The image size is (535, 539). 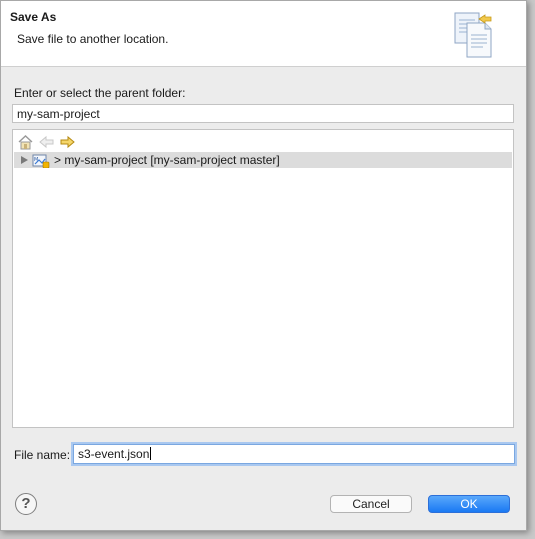 What do you see at coordinates (100, 93) in the screenshot?
I see `parent-folder-label: Enter or select the parent folder:` at bounding box center [100, 93].